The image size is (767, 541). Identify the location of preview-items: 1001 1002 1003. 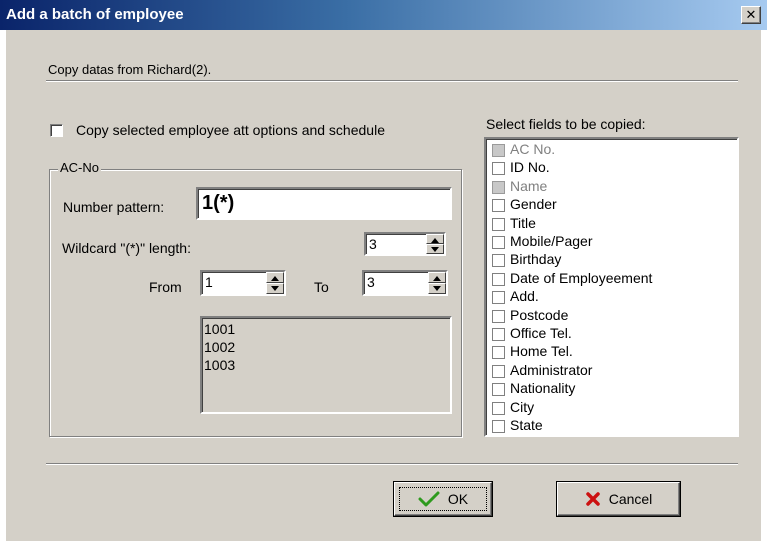
(219, 347).